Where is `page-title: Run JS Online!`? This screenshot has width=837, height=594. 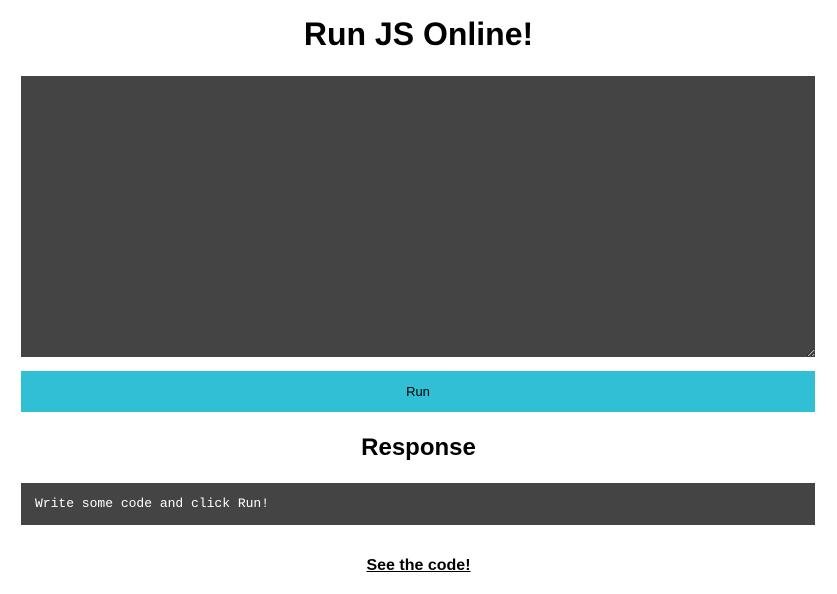
page-title: Run JS Online! is located at coordinates (418, 34).